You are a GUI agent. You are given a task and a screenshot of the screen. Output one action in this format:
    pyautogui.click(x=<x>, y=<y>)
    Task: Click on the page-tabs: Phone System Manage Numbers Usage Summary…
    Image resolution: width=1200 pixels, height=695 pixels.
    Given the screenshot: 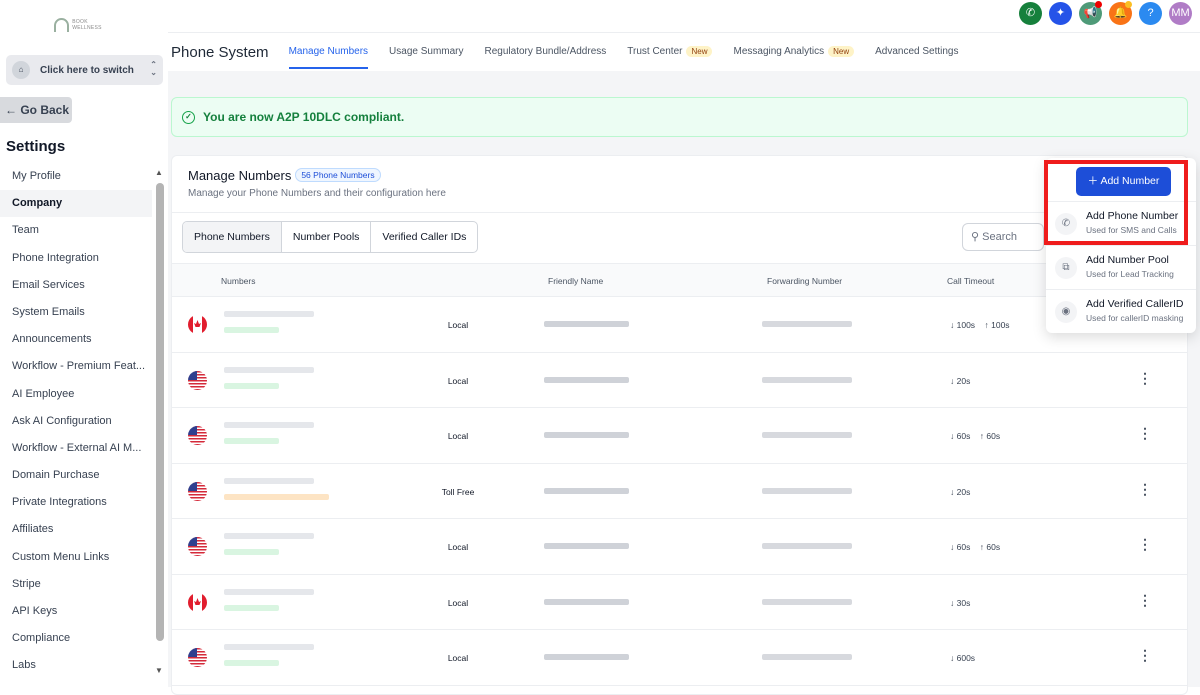 What is the action you would take?
    pyautogui.click(x=684, y=52)
    